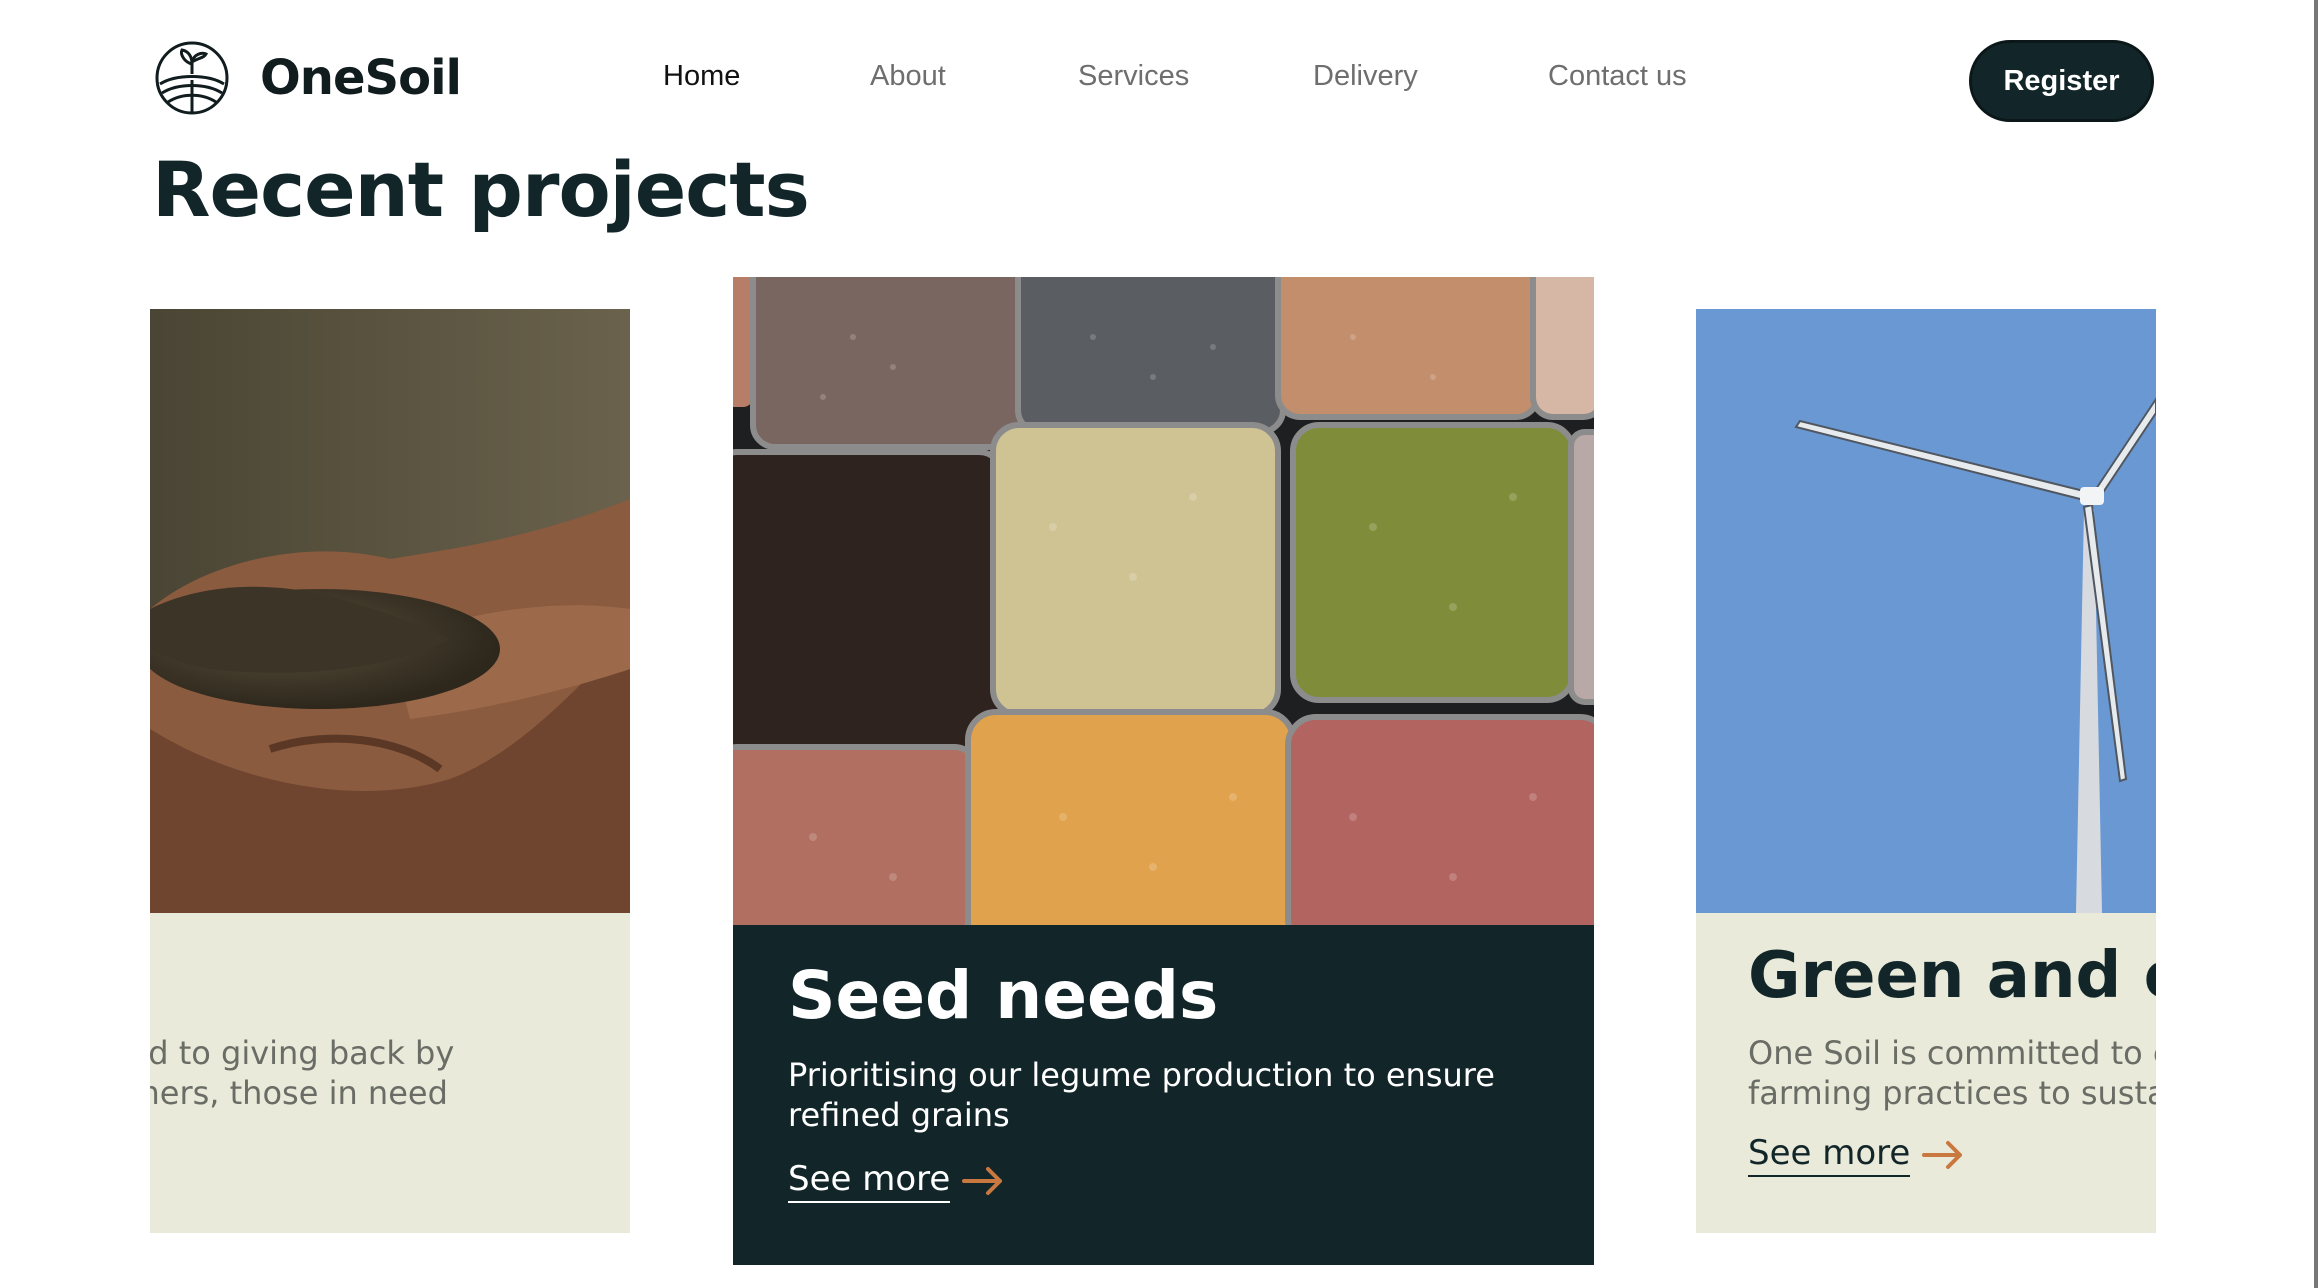 Image resolution: width=2318 pixels, height=1288 pixels. I want to click on register-button: Register, so click(2061, 81).